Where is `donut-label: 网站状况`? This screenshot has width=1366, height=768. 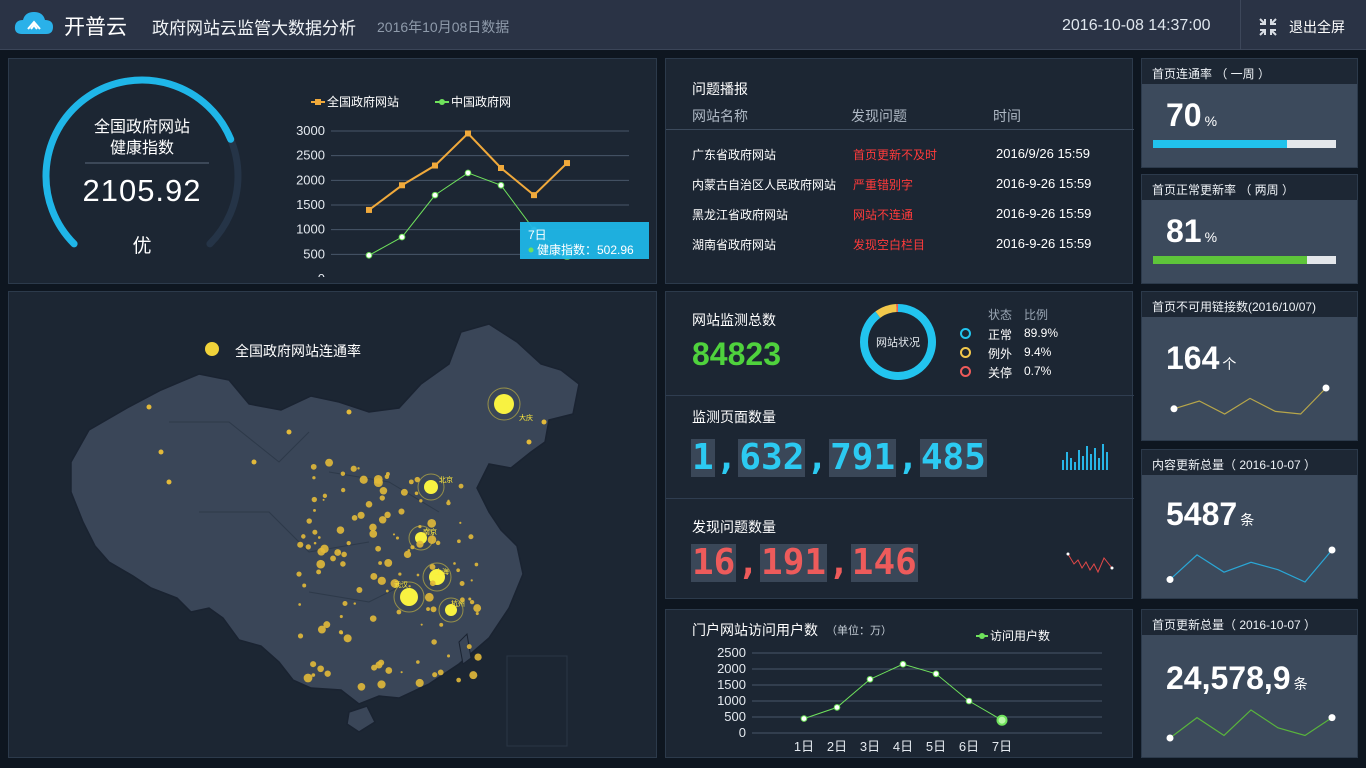 donut-label: 网站状况 is located at coordinates (898, 342).